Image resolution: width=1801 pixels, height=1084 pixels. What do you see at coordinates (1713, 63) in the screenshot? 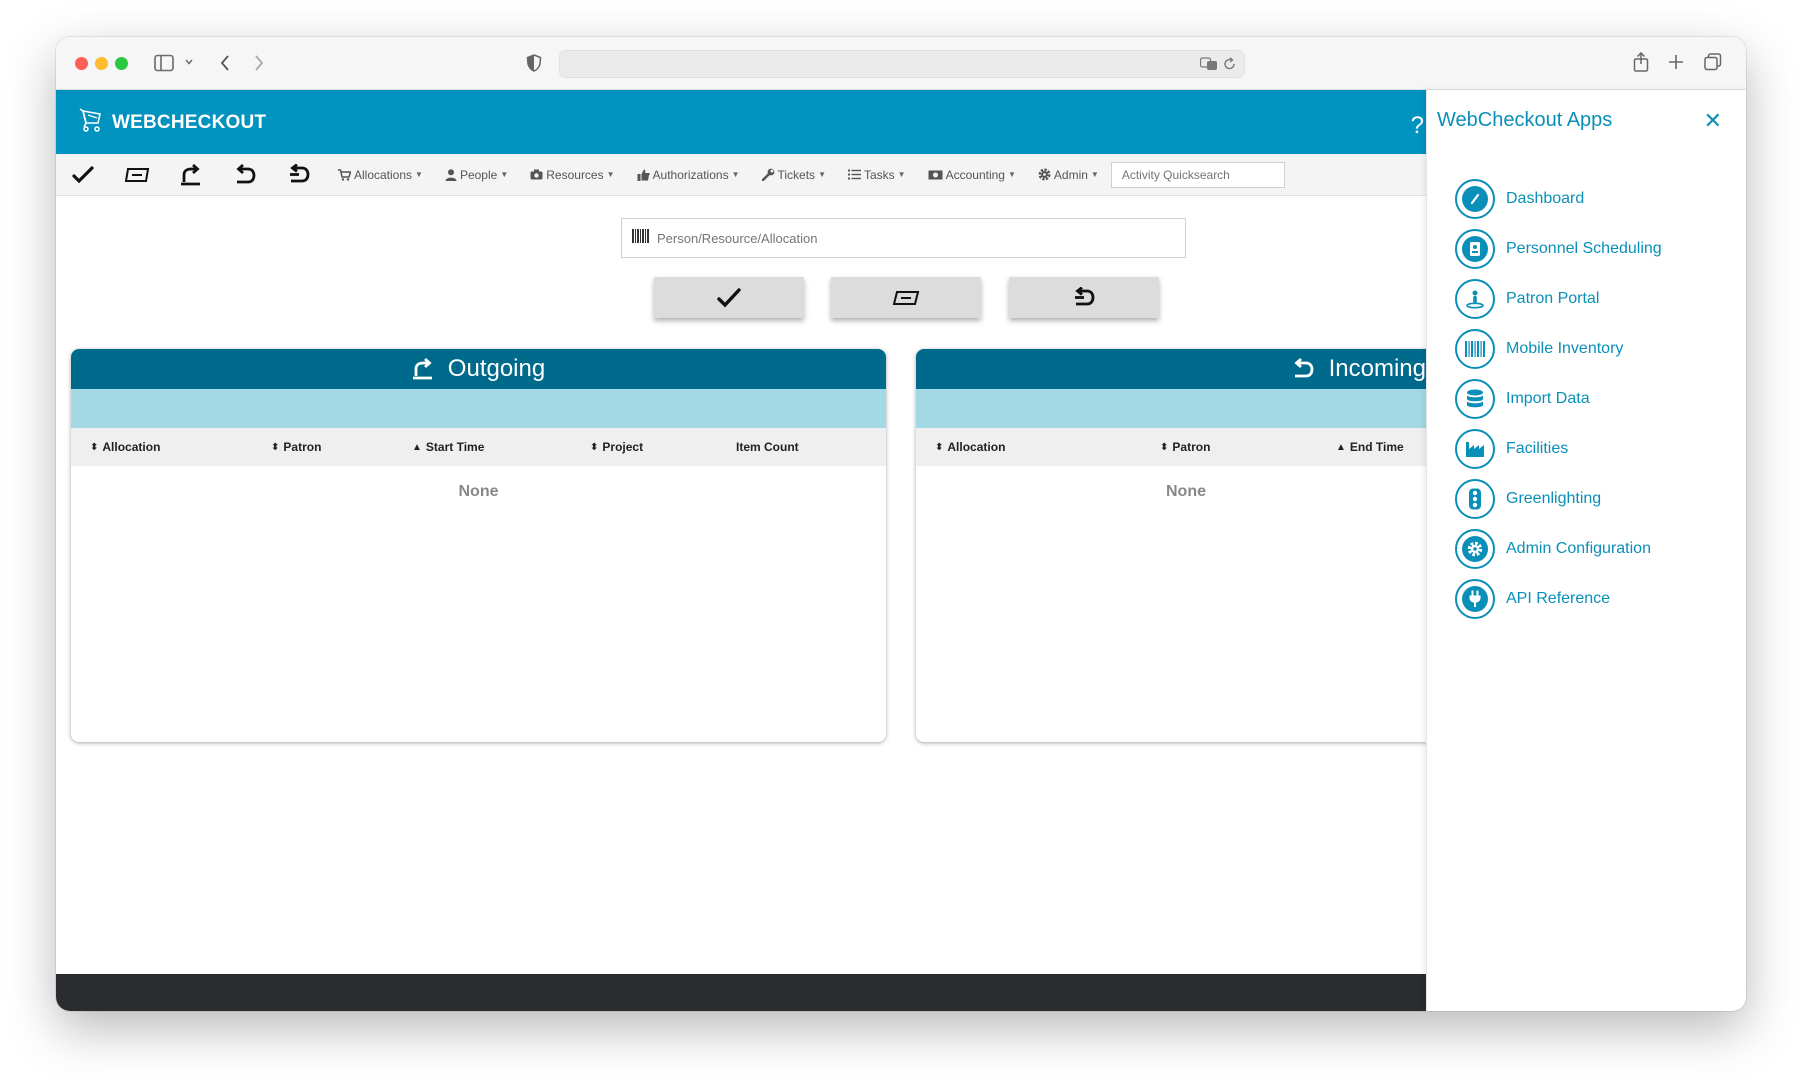
I see `tab-overview-icon` at bounding box center [1713, 63].